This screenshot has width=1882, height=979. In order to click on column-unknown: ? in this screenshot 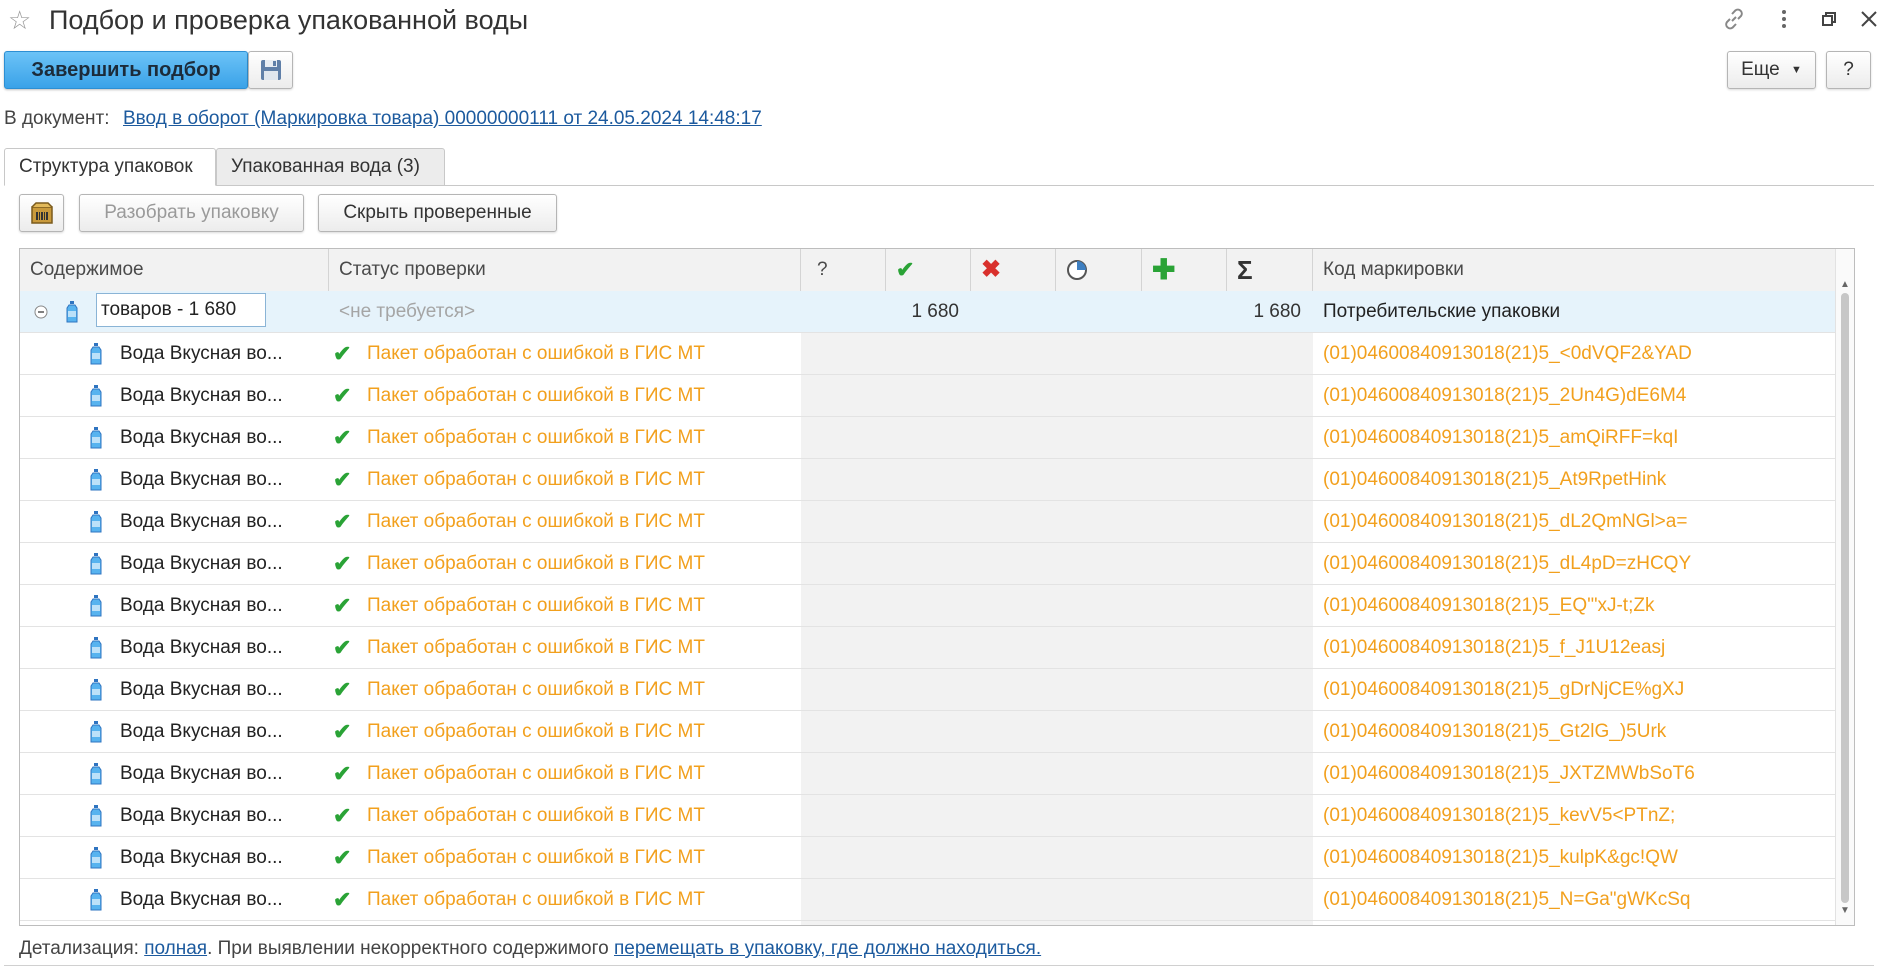, I will do `click(843, 270)`.